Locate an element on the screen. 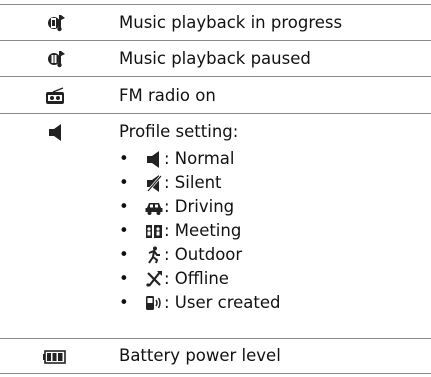 The width and height of the screenshot is (431, 377). running-person-icon is located at coordinates (154, 255).